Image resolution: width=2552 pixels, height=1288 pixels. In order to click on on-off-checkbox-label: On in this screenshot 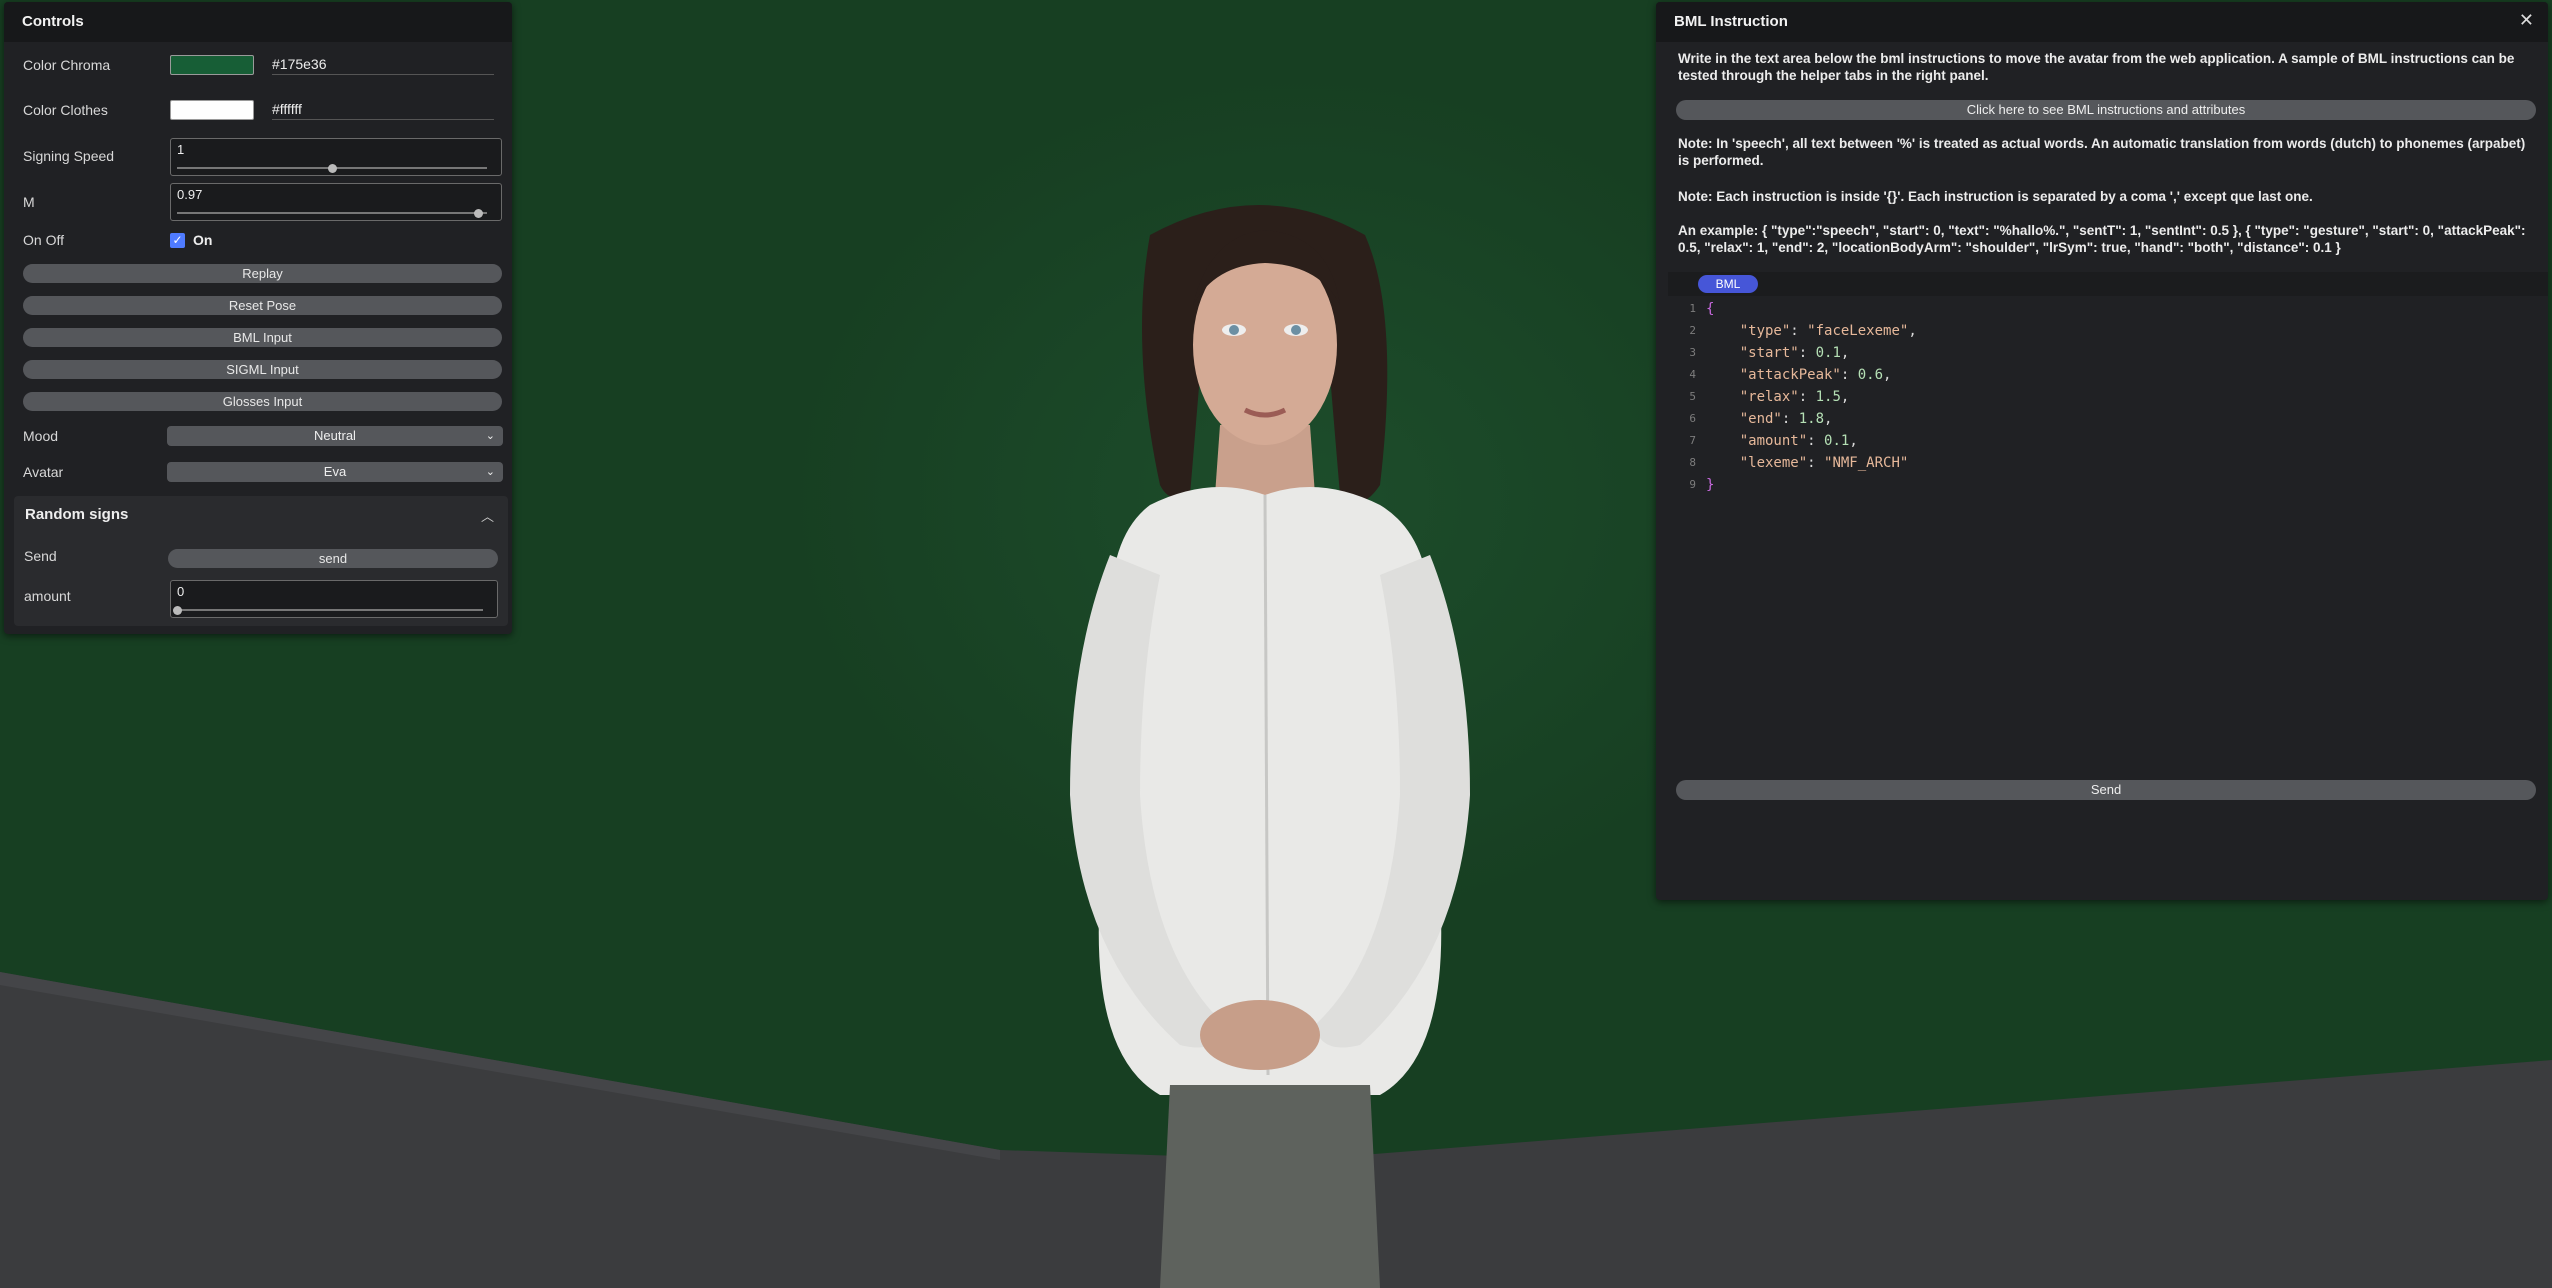, I will do `click(202, 240)`.